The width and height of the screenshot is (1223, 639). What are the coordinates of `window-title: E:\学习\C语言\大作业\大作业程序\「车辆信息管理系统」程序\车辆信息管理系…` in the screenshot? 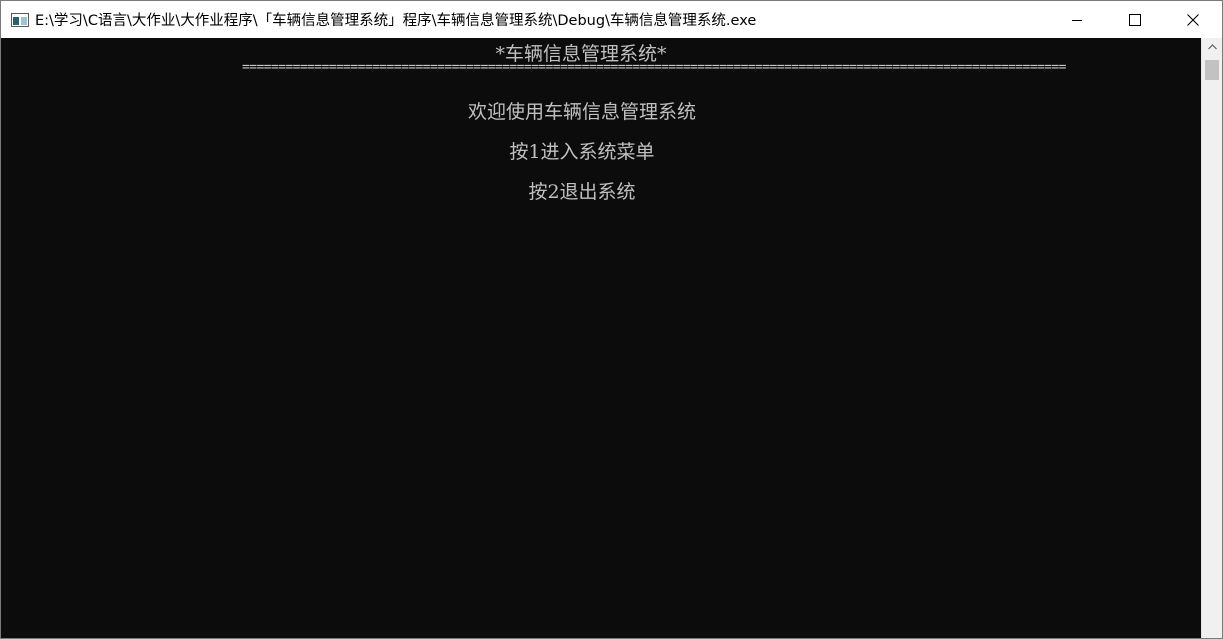 It's located at (396, 21).